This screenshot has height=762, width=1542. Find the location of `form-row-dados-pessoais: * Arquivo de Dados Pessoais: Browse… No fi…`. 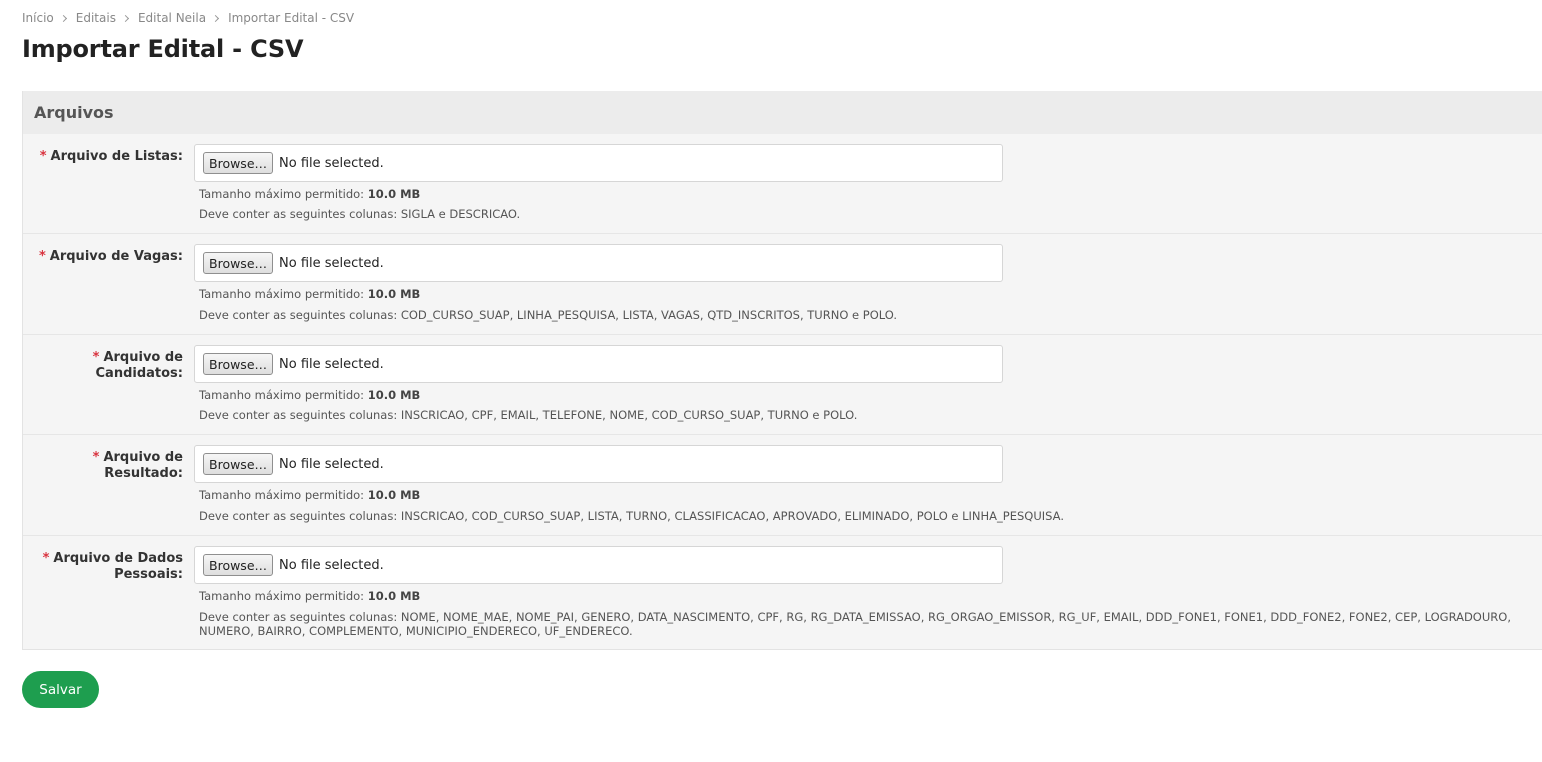

form-row-dados-pessoais: * Arquivo de Dados Pessoais: Browse… No fi… is located at coordinates (782, 593).